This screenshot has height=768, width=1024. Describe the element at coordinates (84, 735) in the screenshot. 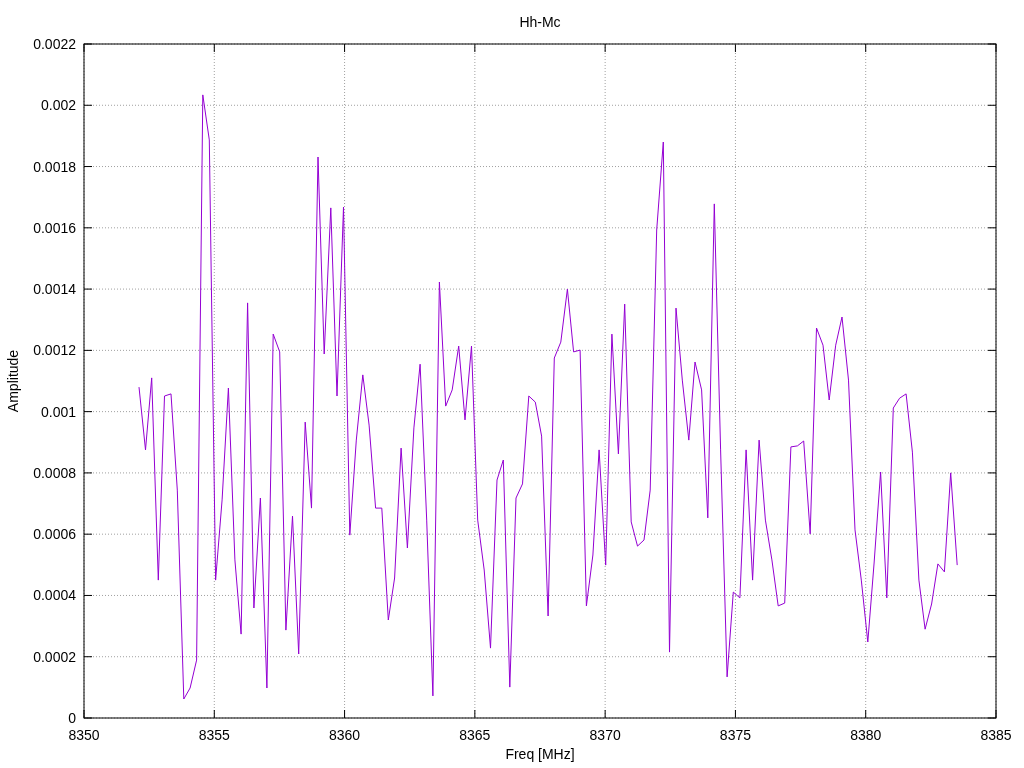

I see `axis-tick-label: 8350` at that location.